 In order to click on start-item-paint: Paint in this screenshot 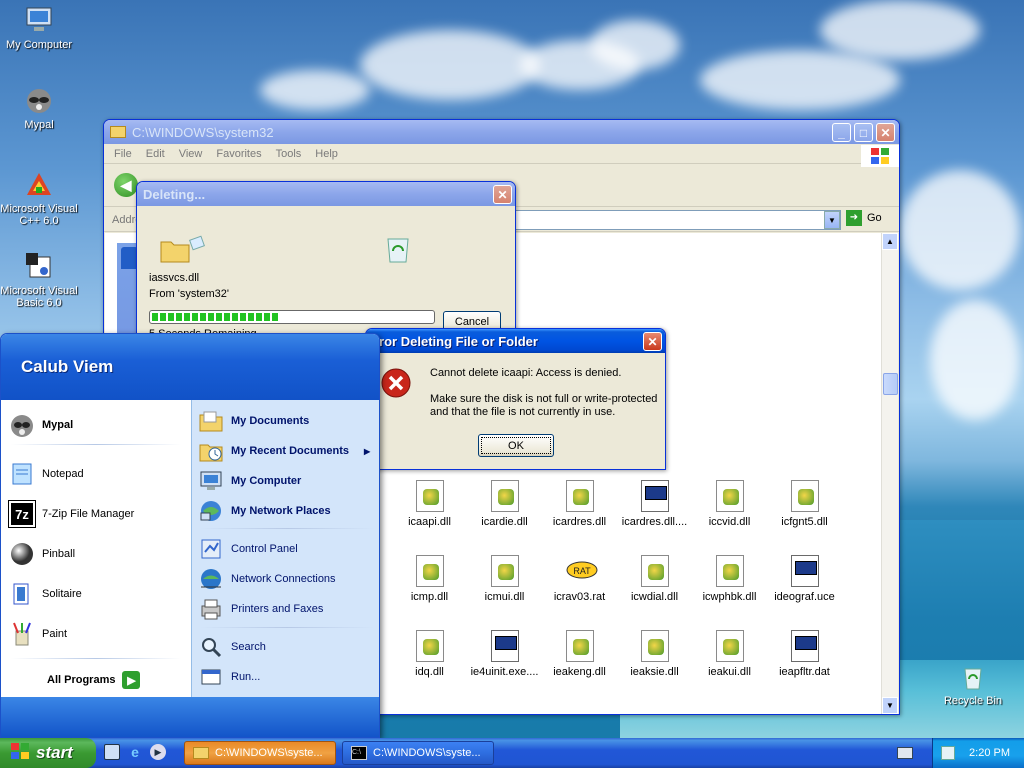, I will do `click(38, 634)`.